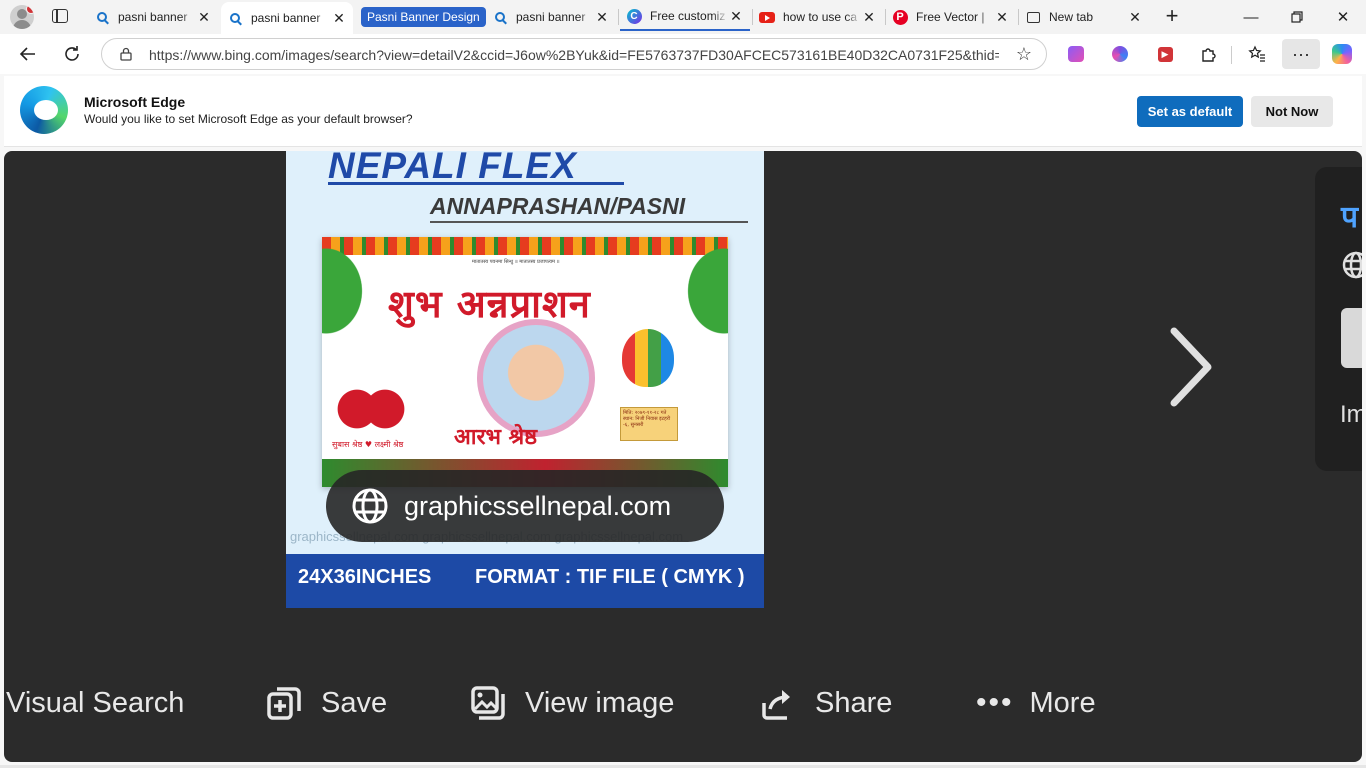 The width and height of the screenshot is (1366, 768). Describe the element at coordinates (371, 409) in the screenshot. I see `hearts-icon` at that location.